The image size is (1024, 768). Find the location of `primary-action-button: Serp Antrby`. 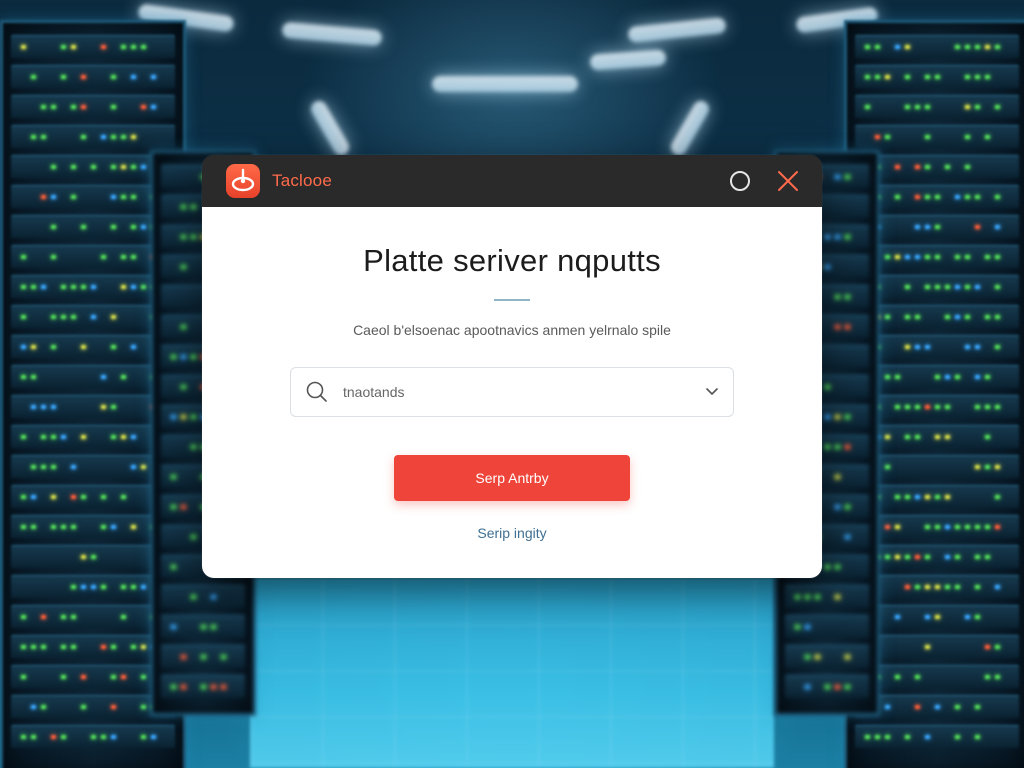

primary-action-button: Serp Antrby is located at coordinates (512, 478).